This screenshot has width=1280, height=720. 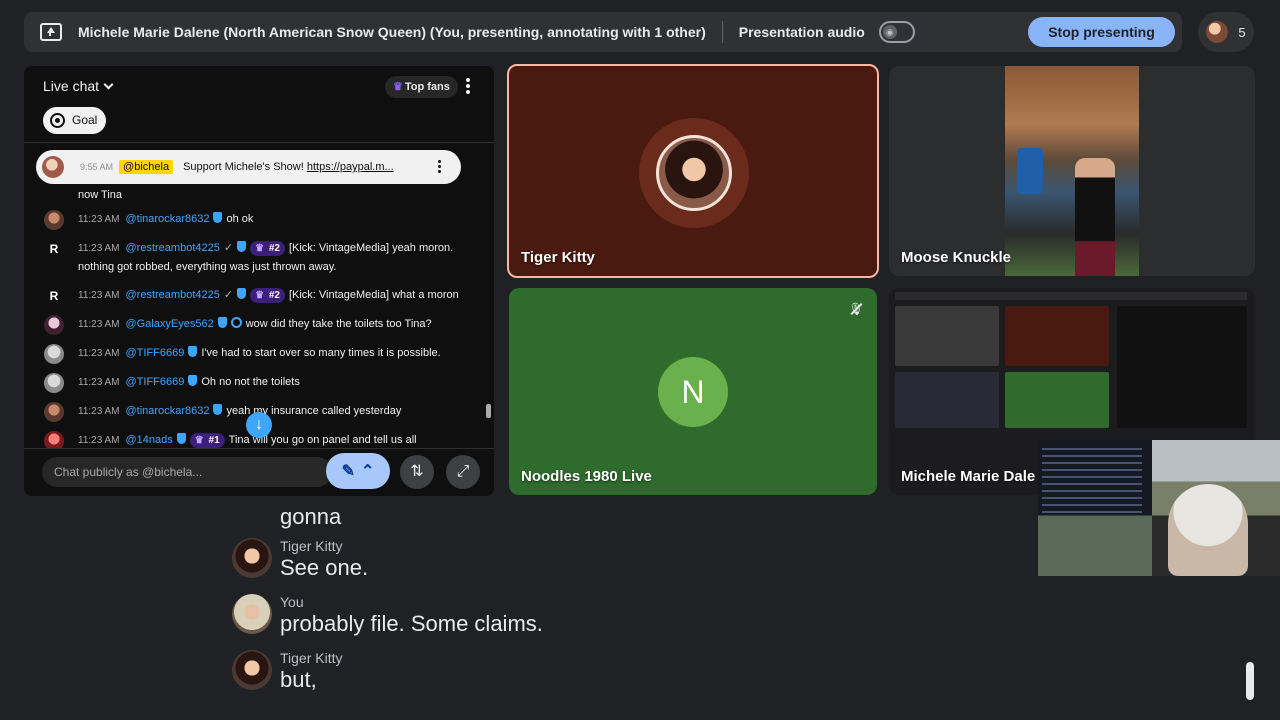 I want to click on mic-off-icon: 🎙, so click(x=856, y=309).